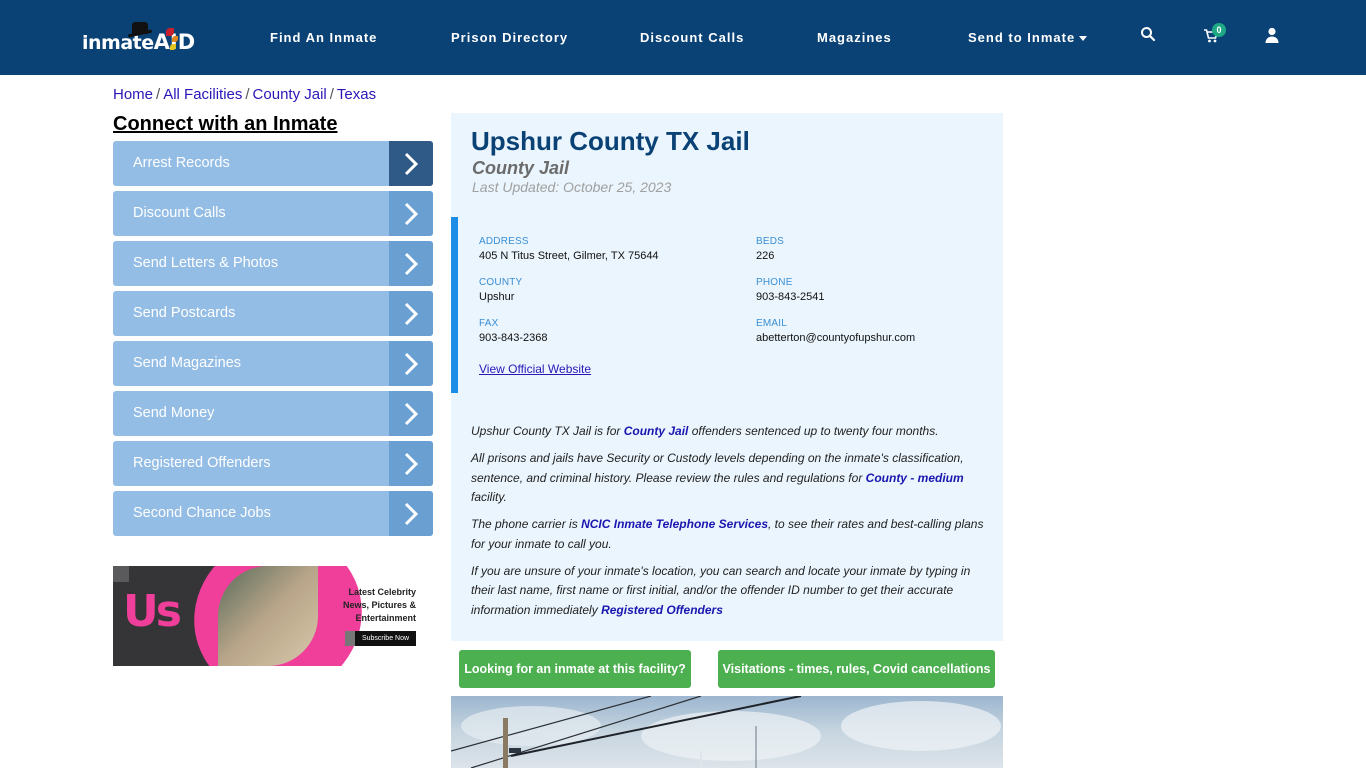 The height and width of the screenshot is (768, 1366). I want to click on facility-photo-scene, so click(726, 732).